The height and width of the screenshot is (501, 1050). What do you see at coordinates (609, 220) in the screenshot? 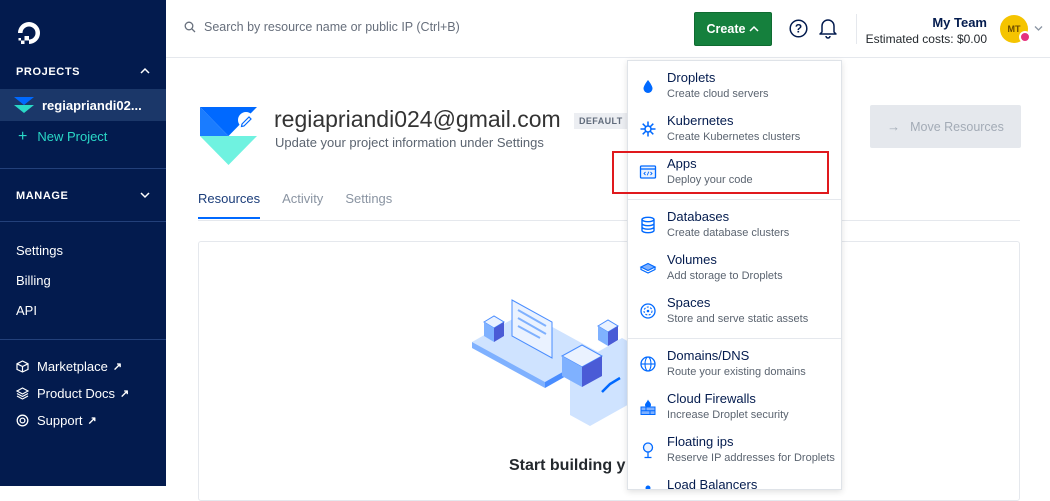
I see `tabs-divider` at bounding box center [609, 220].